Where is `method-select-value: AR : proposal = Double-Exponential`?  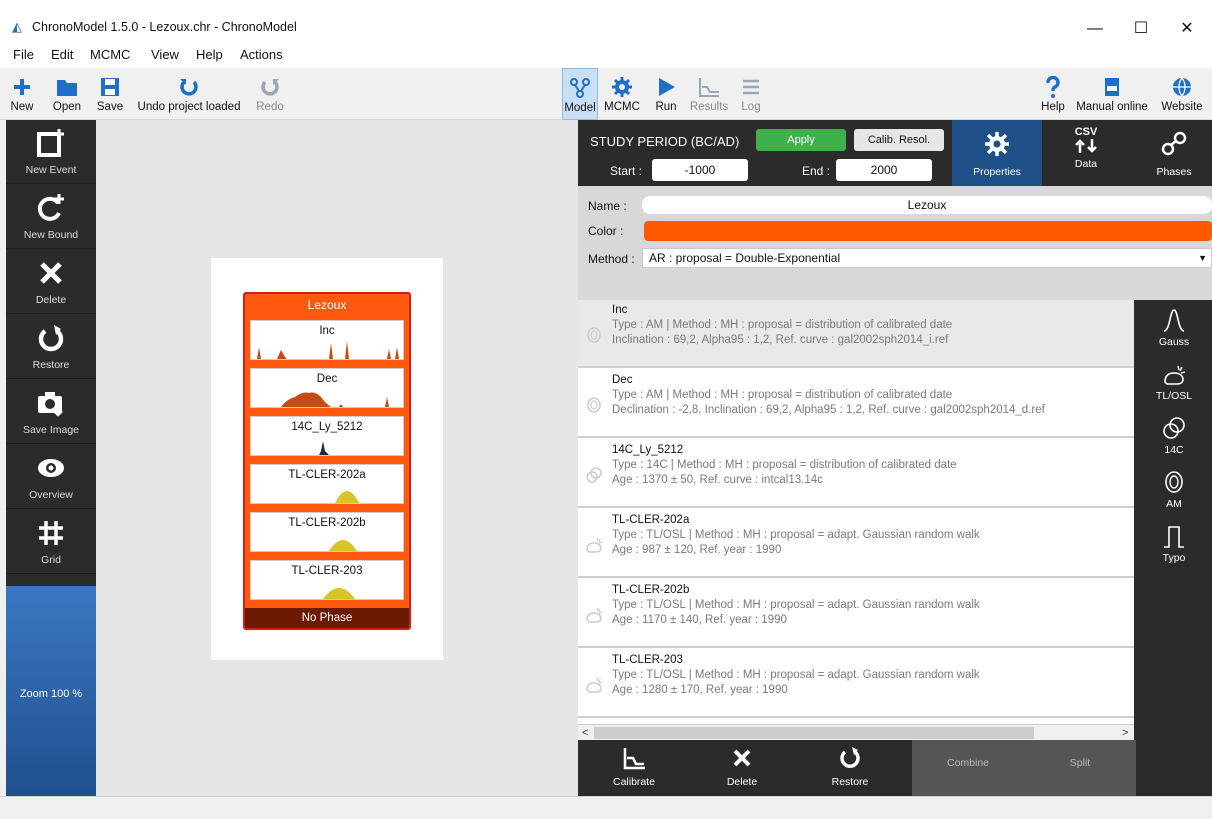 method-select-value: AR : proposal = Double-Exponential is located at coordinates (745, 258).